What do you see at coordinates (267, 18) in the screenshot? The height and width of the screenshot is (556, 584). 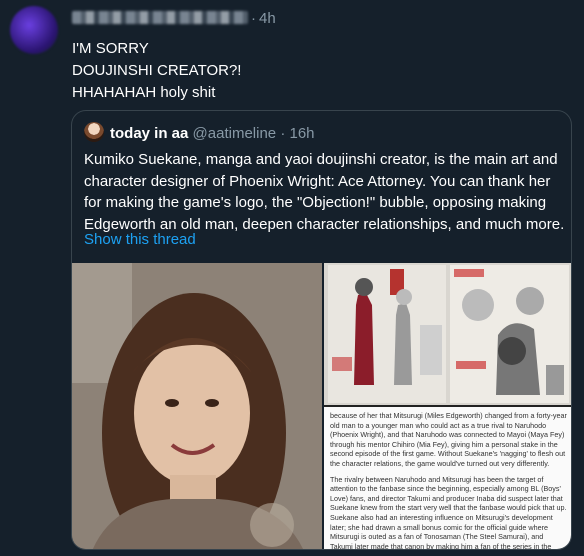 I see `tweet-time: 4h` at bounding box center [267, 18].